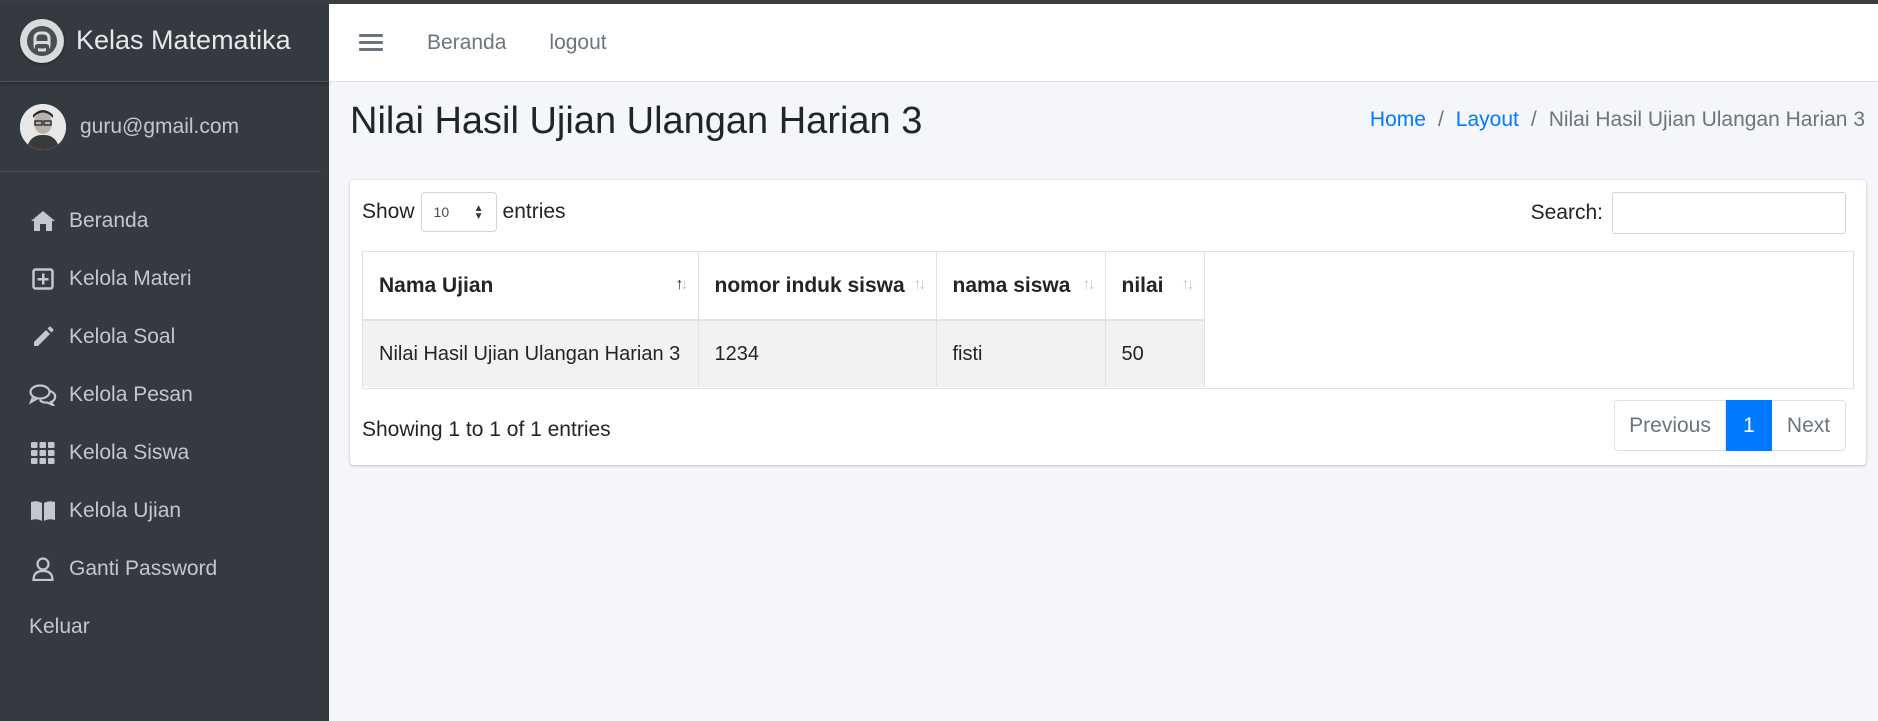 This screenshot has height=721, width=1878. I want to click on window-top-border, so click(939, 2).